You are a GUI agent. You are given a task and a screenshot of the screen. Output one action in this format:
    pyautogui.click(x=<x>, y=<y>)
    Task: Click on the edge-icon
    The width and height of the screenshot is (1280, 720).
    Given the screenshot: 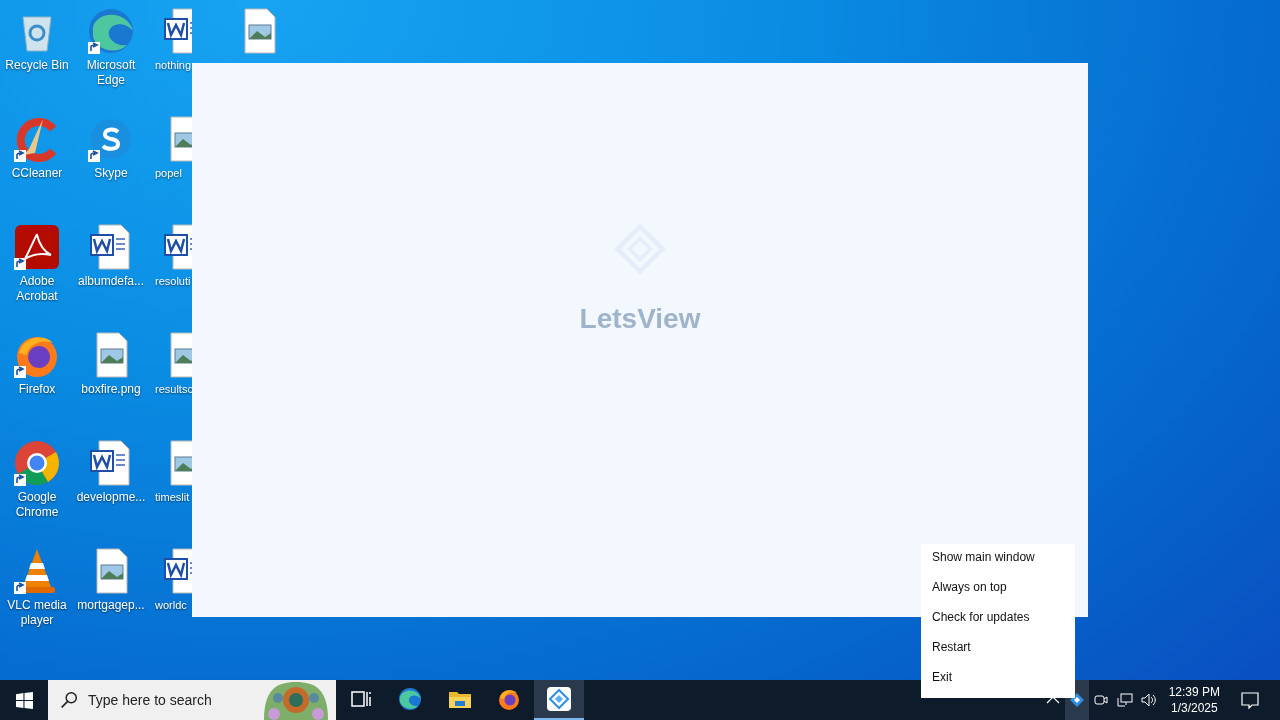 What is the action you would take?
    pyautogui.click(x=111, y=31)
    